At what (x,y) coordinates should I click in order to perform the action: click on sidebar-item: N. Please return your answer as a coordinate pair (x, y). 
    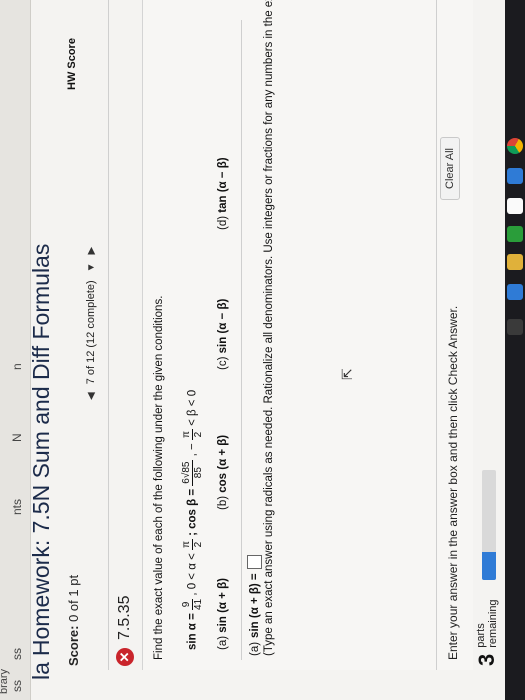
    Looking at the image, I should click on (17, 437).